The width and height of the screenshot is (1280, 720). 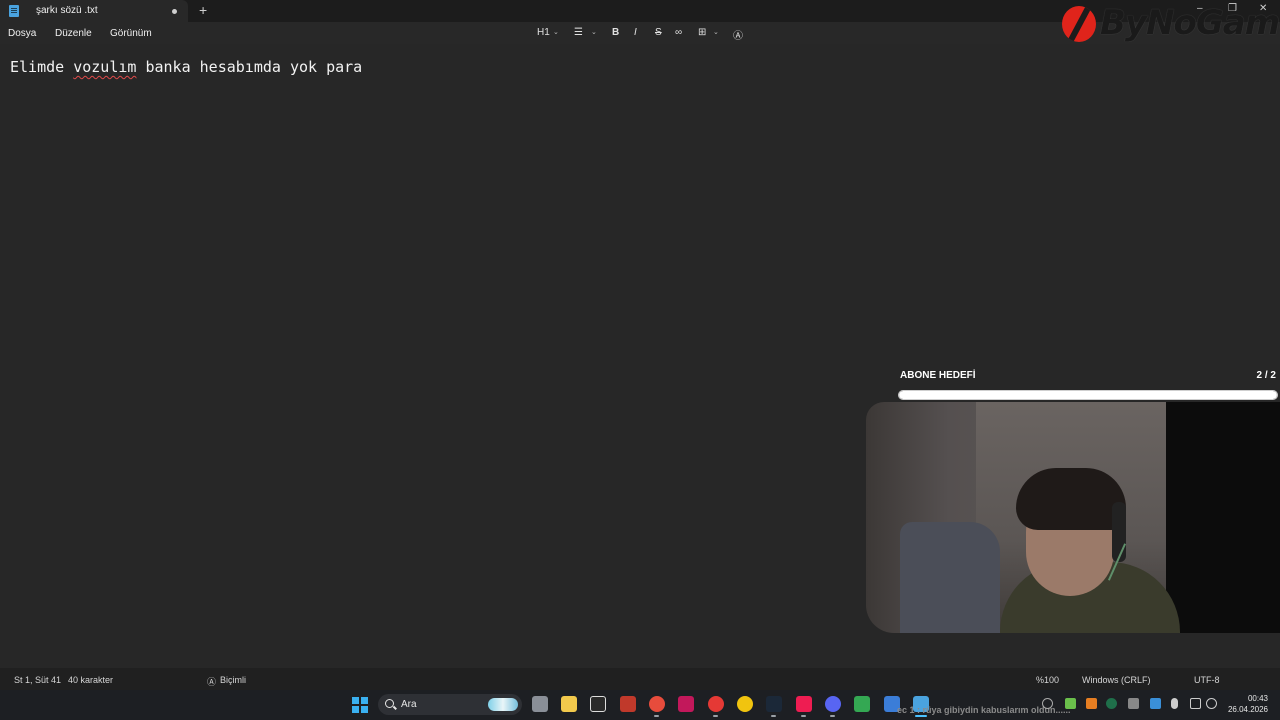 I want to click on text-segment: banka hesabımda yok para, so click(x=249, y=67).